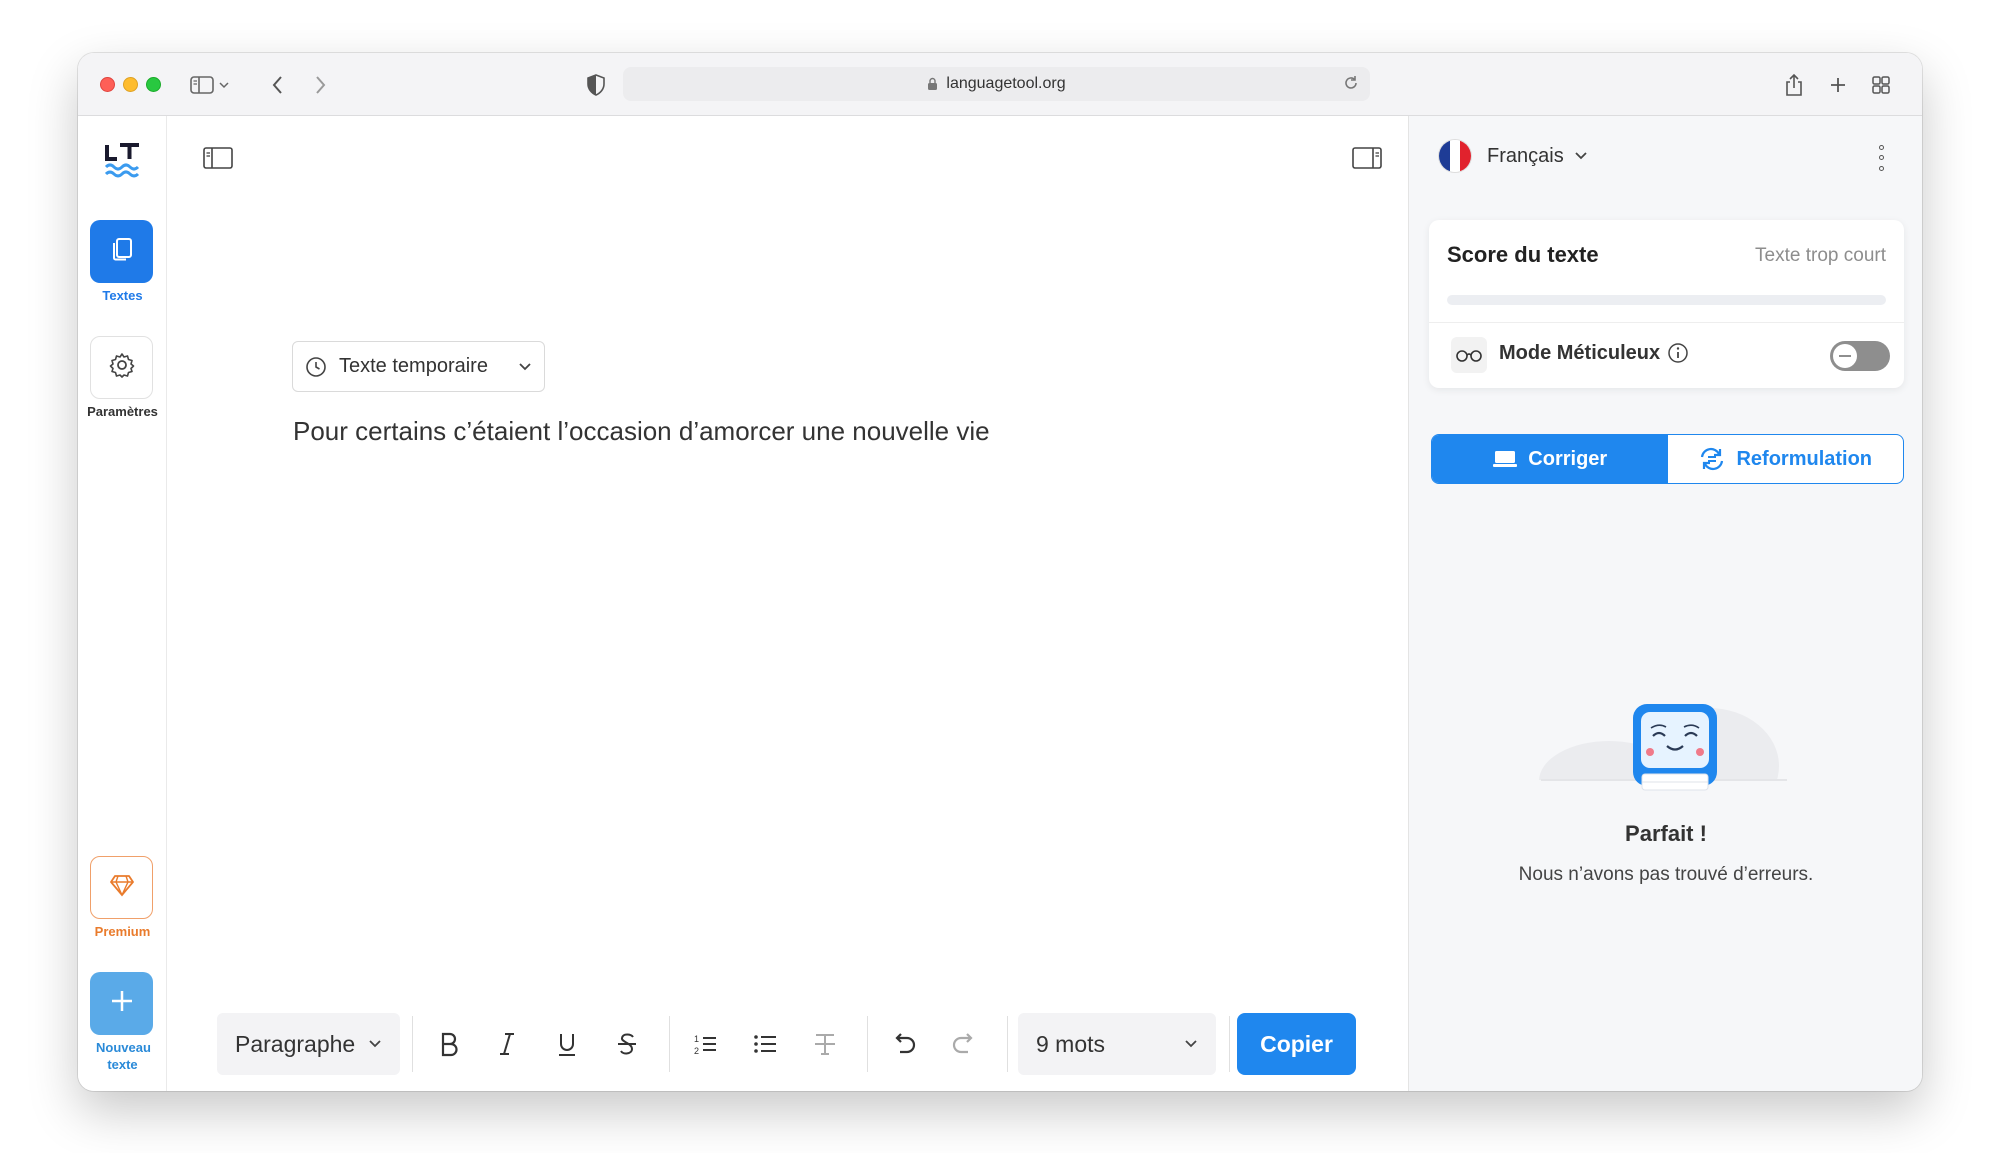  I want to click on back-arrow-icon, so click(278, 85).